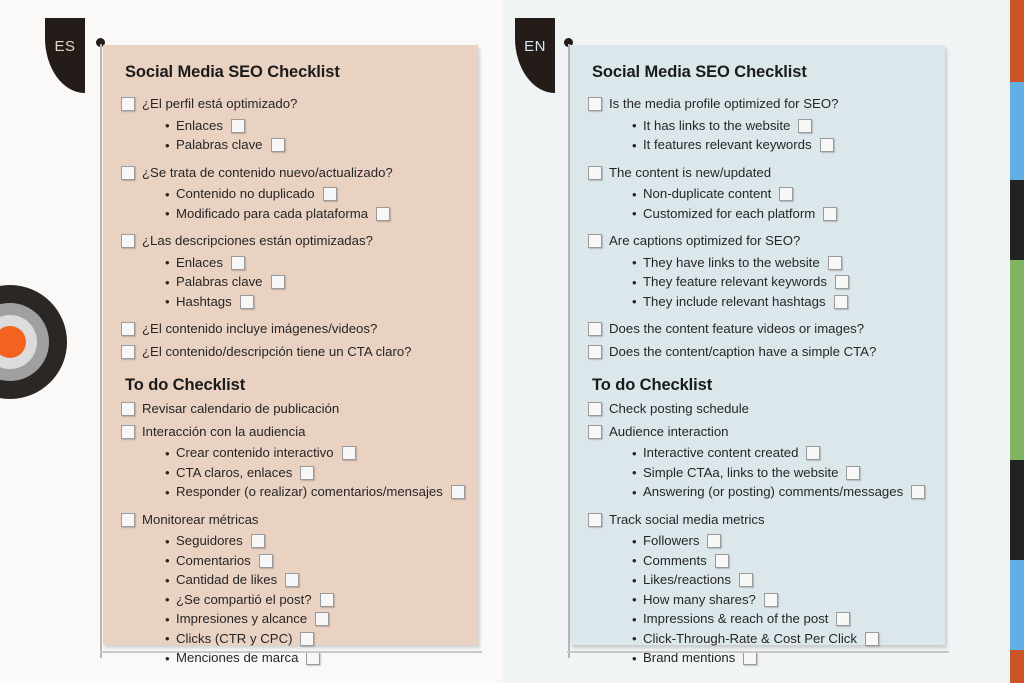 The image size is (1024, 683). Describe the element at coordinates (779, 145) in the screenshot. I see `checklist-subitem: • It features relevant keywords` at that location.